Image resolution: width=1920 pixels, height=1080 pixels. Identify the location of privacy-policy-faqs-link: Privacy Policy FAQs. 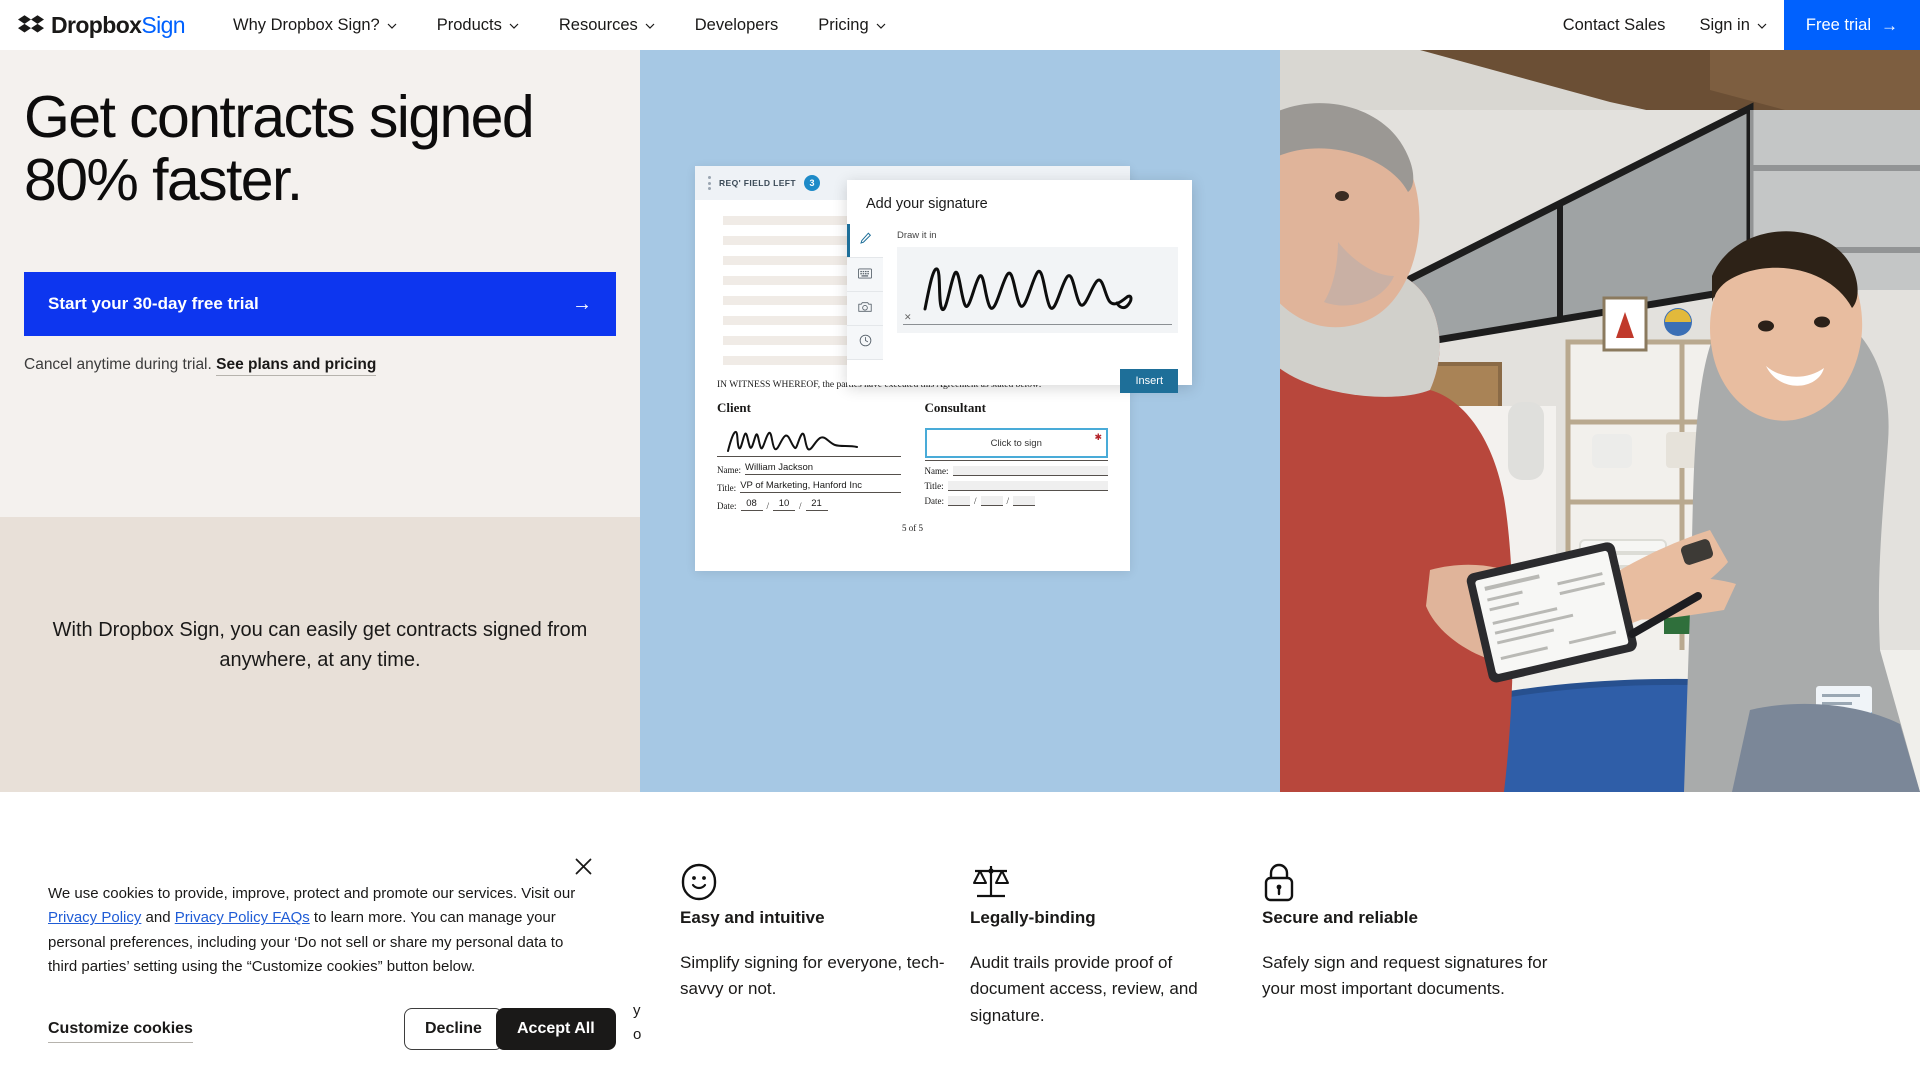
(242, 917).